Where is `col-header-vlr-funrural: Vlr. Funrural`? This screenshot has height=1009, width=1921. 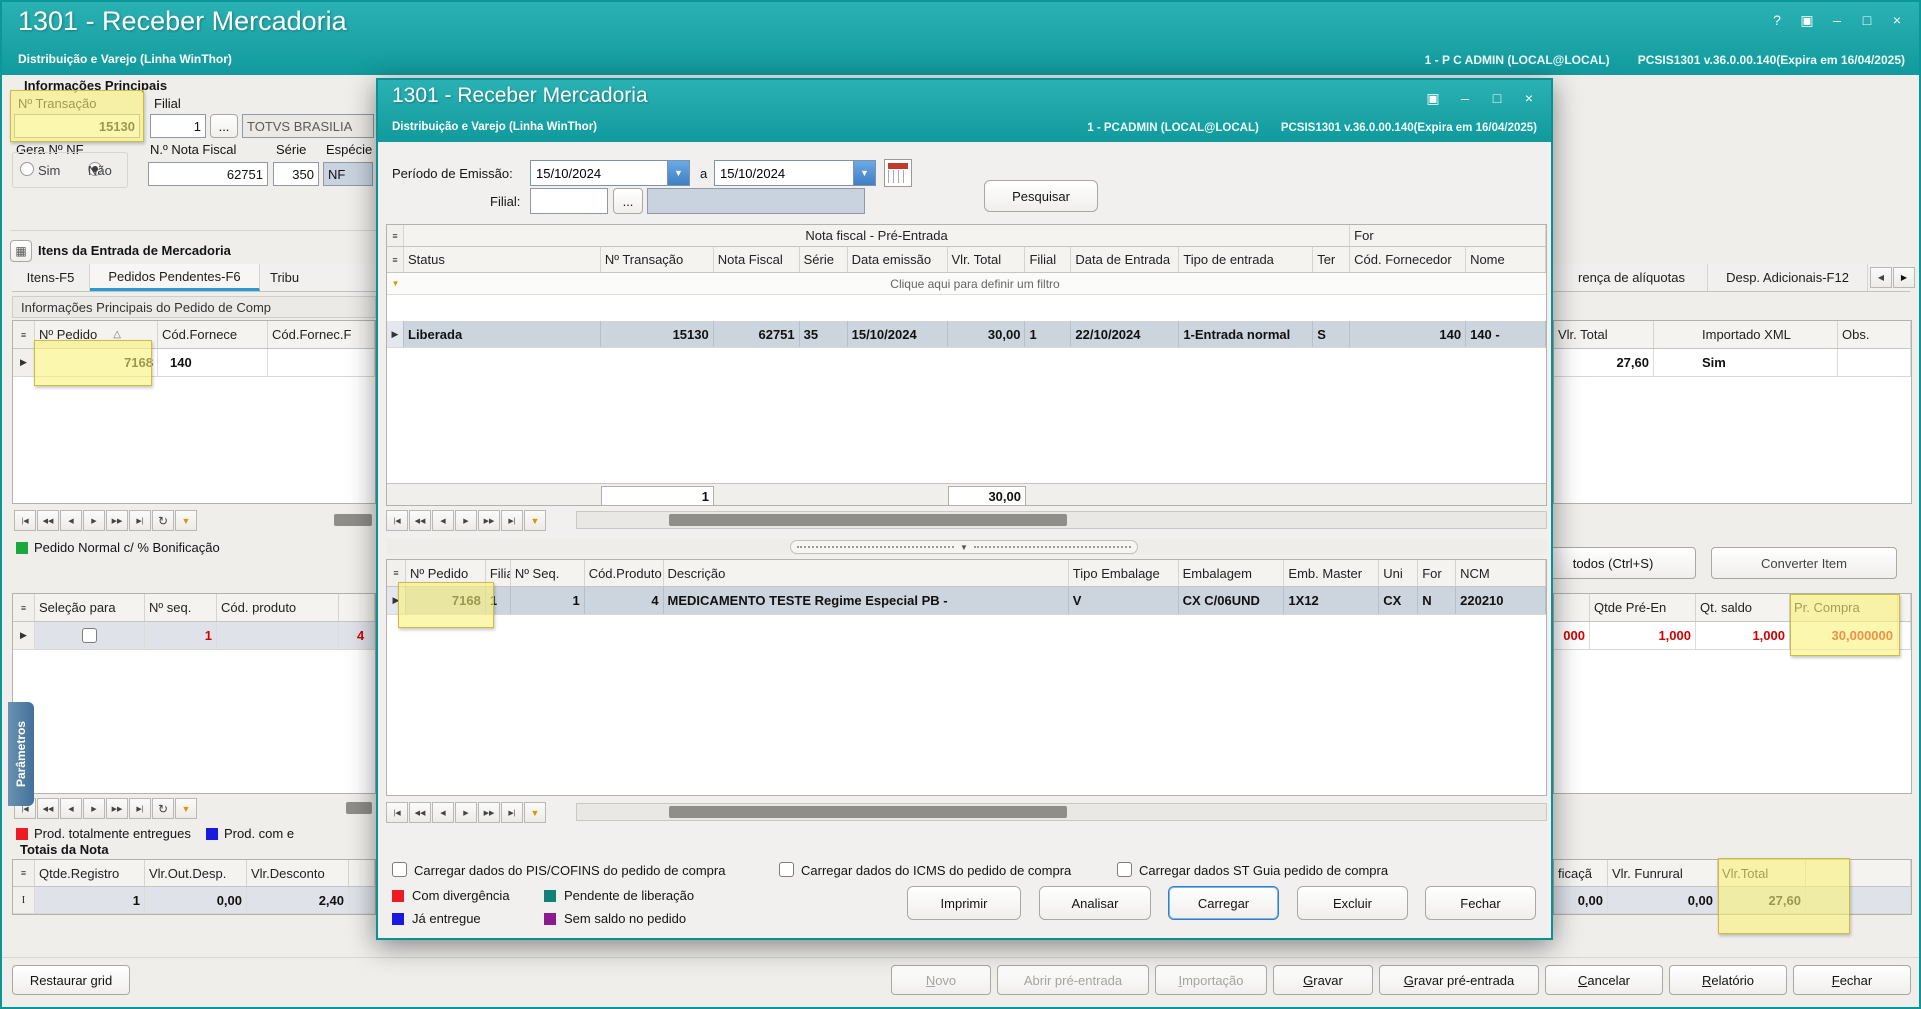
col-header-vlr-funrural: Vlr. Funrural is located at coordinates (1663, 873).